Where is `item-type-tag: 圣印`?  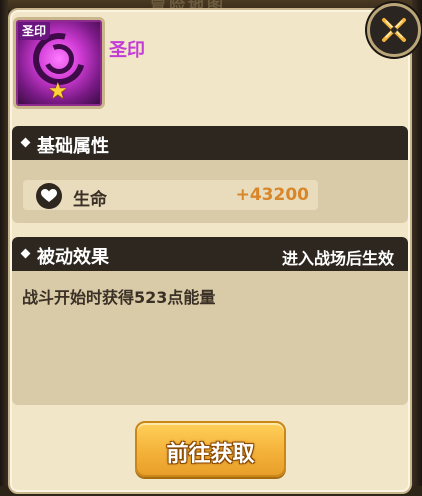
item-type-tag: 圣印 is located at coordinates (34, 31).